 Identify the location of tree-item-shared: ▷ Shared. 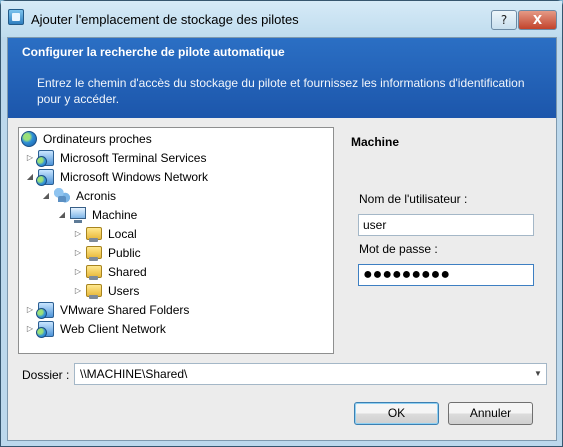
(110, 271).